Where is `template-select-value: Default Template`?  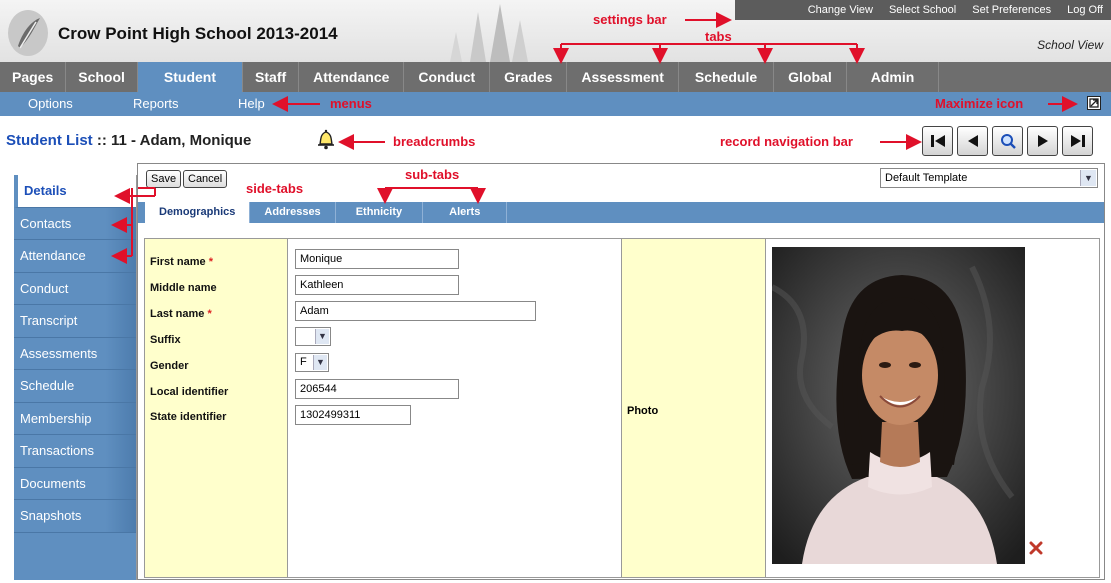 template-select-value: Default Template is located at coordinates (926, 178).